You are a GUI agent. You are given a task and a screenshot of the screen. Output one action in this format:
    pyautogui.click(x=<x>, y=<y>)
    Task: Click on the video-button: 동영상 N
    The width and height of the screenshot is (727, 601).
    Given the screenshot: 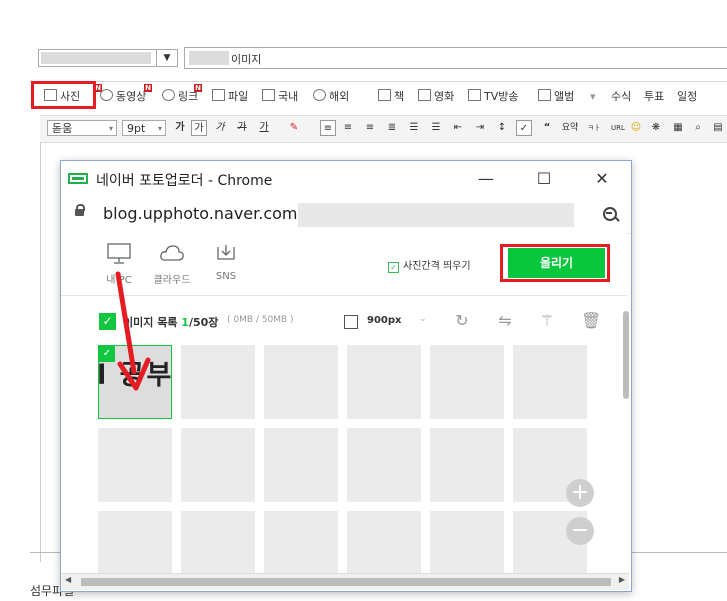 What is the action you would take?
    pyautogui.click(x=126, y=95)
    